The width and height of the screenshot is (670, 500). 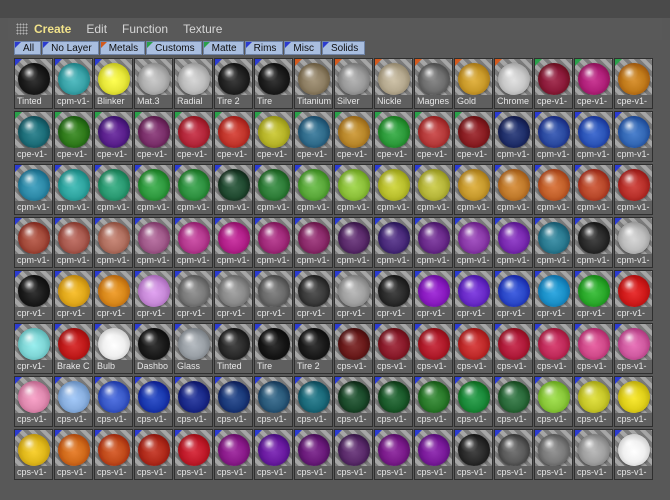 I want to click on filter-tab-metals: Metals, so click(x=122, y=48).